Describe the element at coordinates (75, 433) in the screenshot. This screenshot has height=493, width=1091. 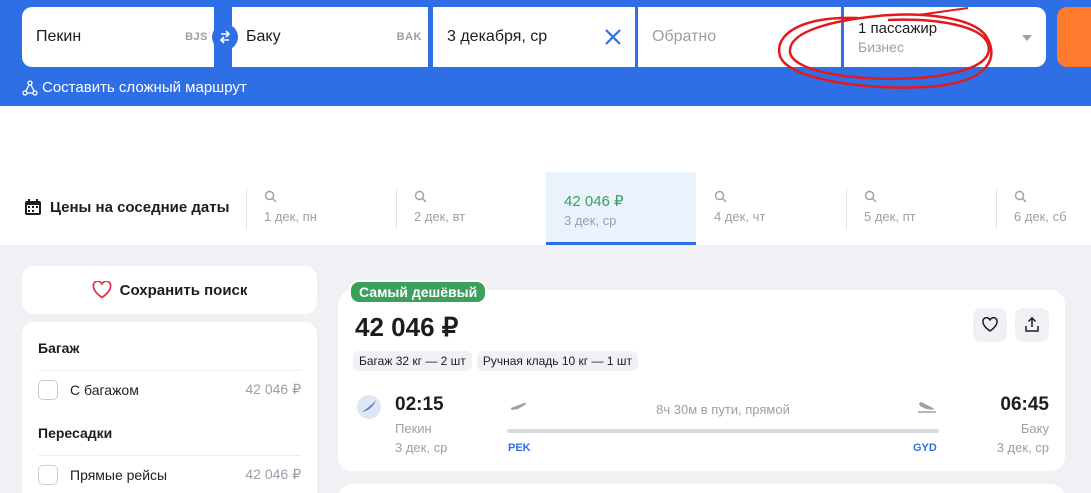
I see `transfers-filter-title: Пересадки` at that location.